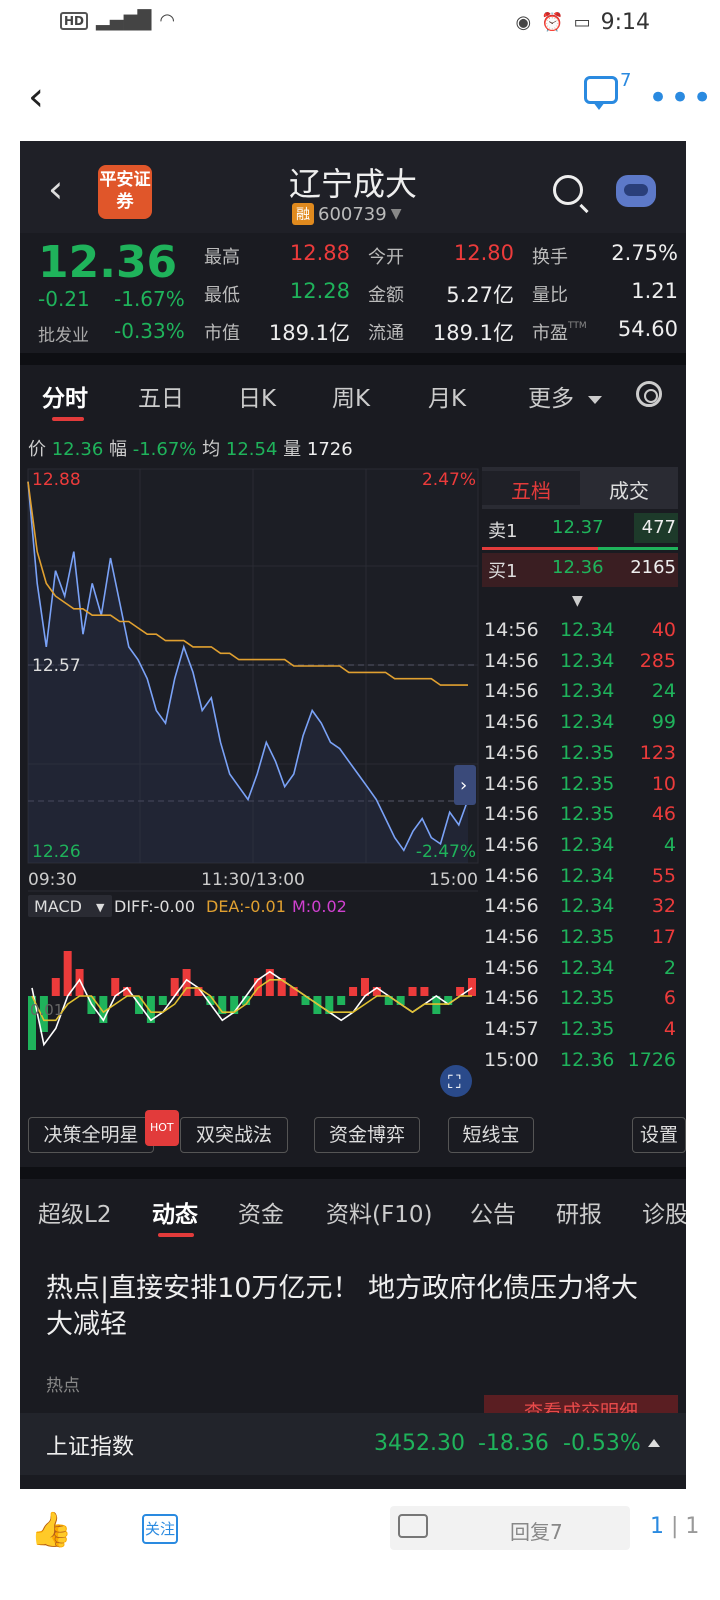  I want to click on quote-field-value: 189.1亿, so click(473, 333).